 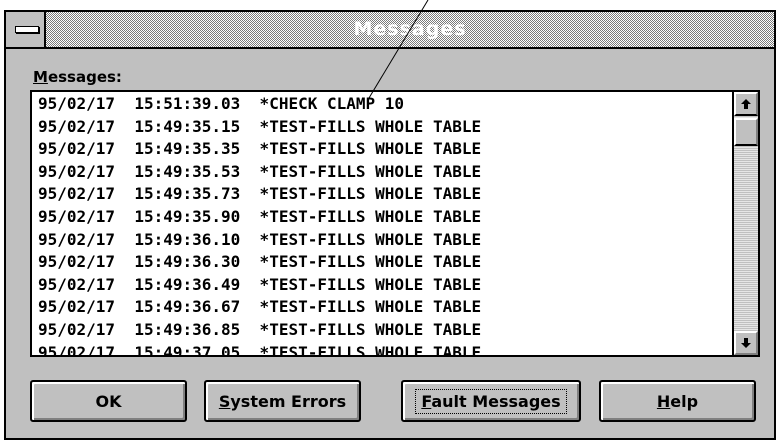 I want to click on ok-button: OK, so click(x=108, y=401).